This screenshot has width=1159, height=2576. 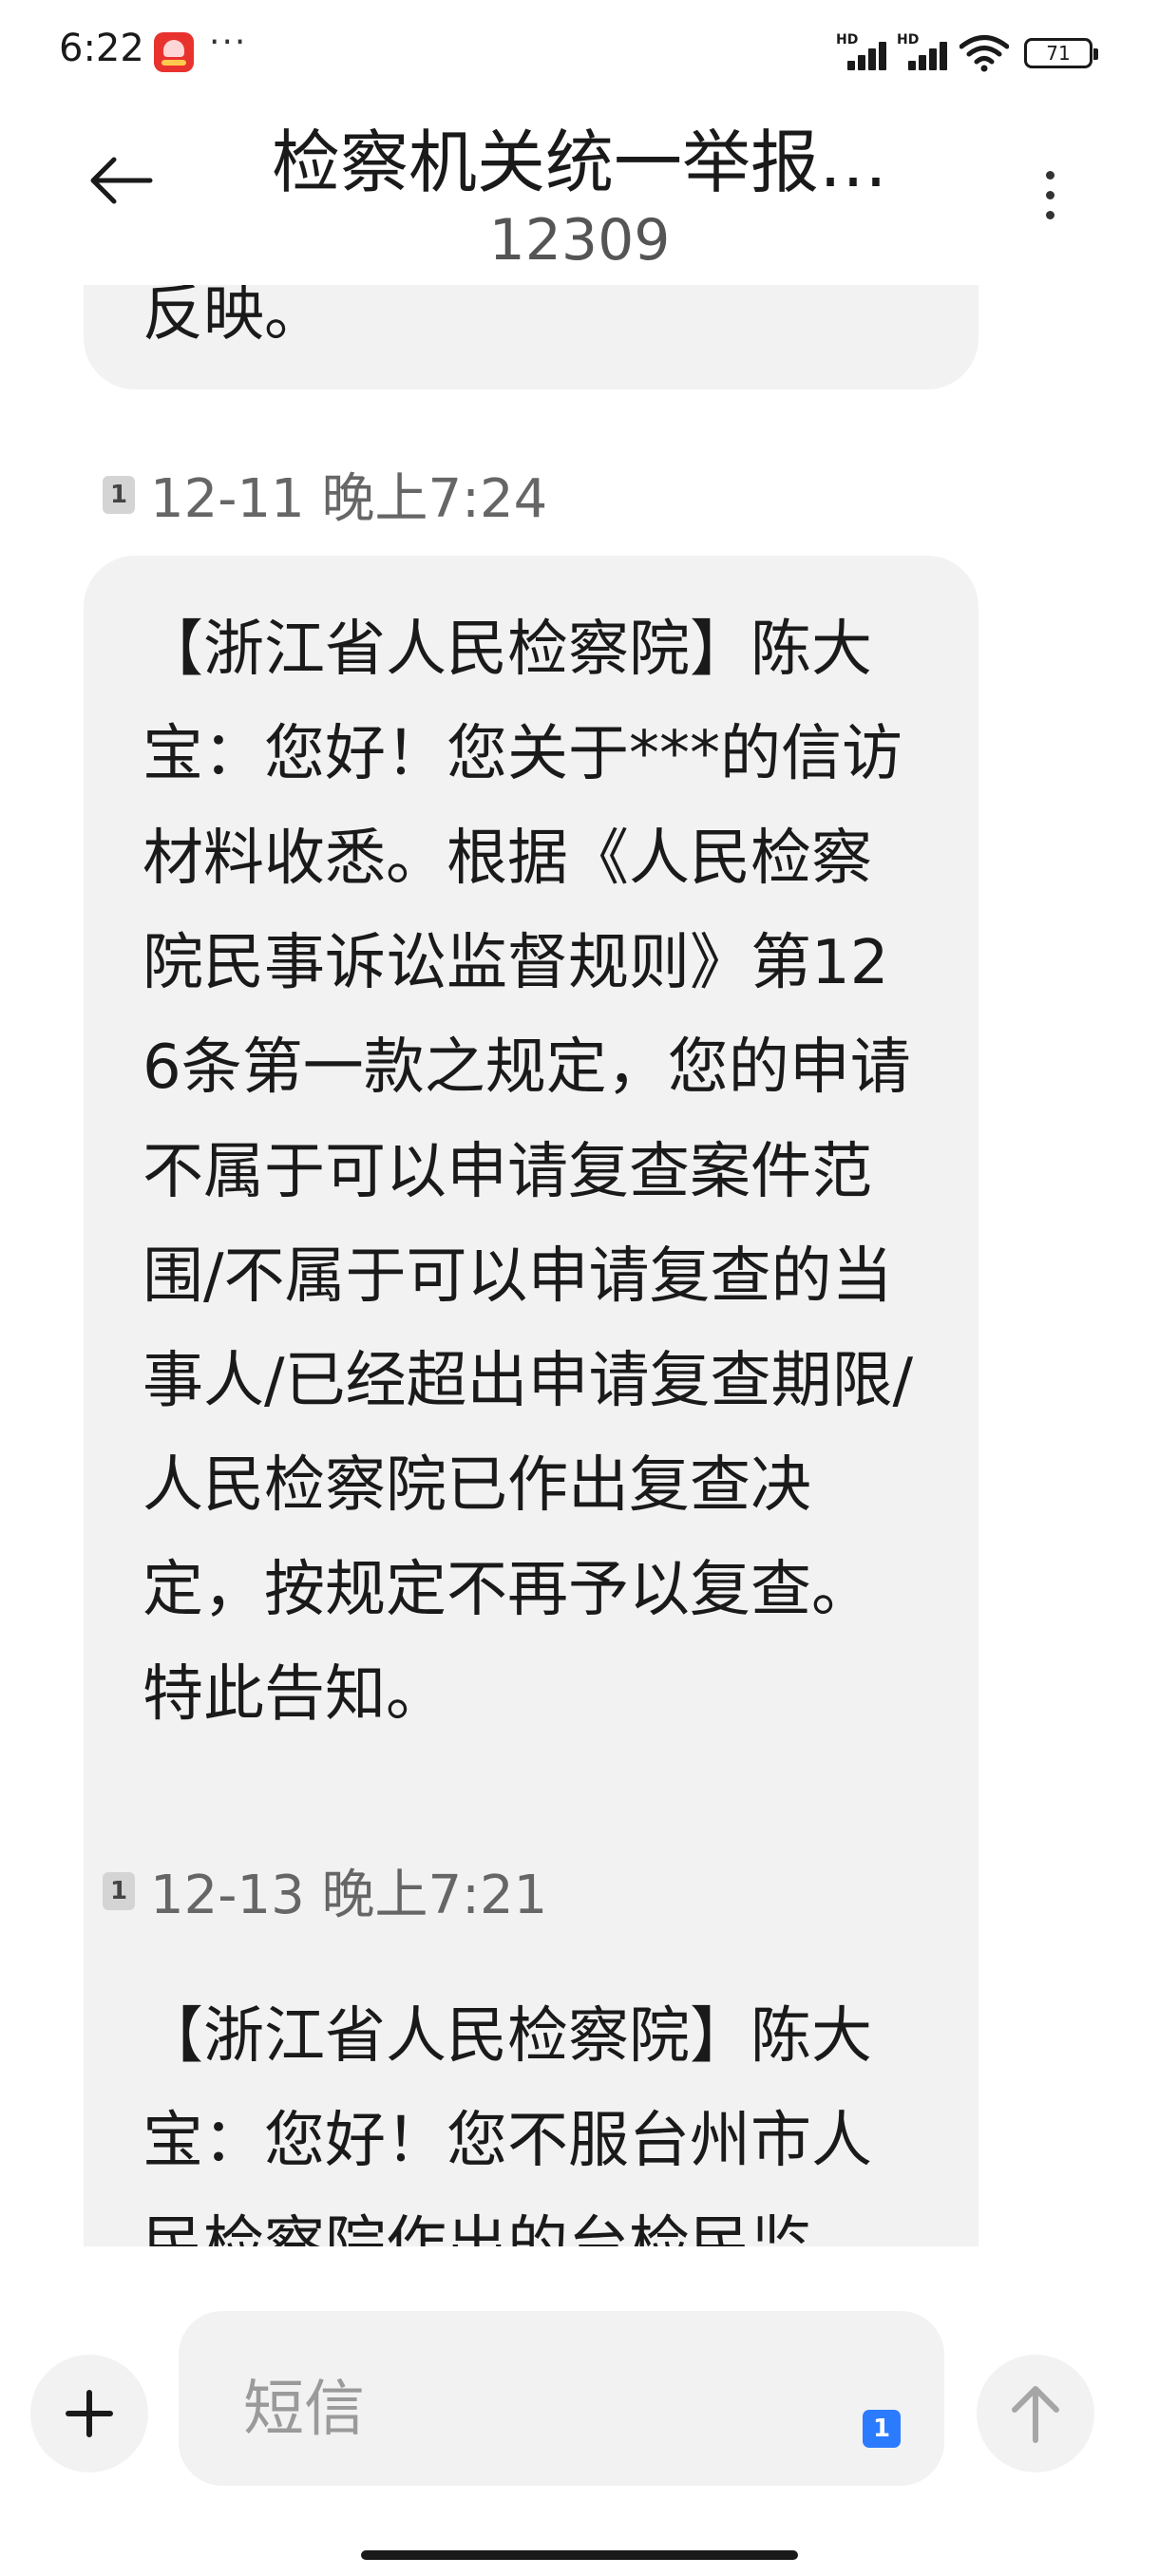 I want to click on hd-label-1: HD, so click(x=847, y=39).